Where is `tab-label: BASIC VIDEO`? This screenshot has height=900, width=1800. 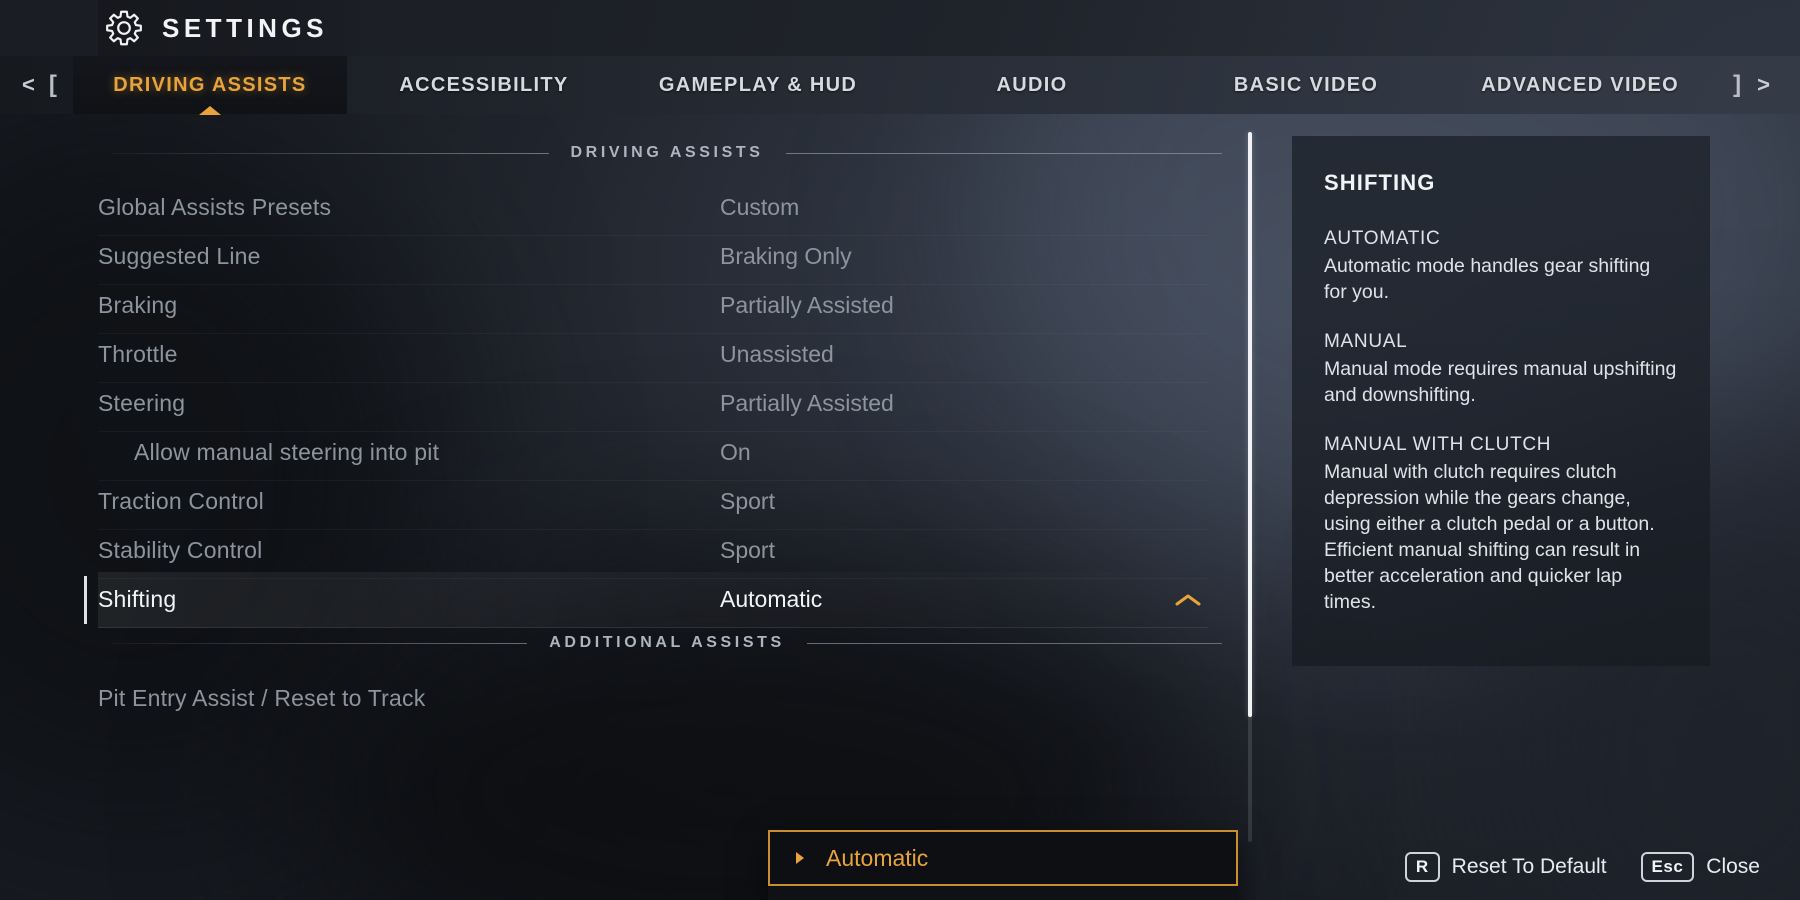
tab-label: BASIC VIDEO is located at coordinates (1306, 84).